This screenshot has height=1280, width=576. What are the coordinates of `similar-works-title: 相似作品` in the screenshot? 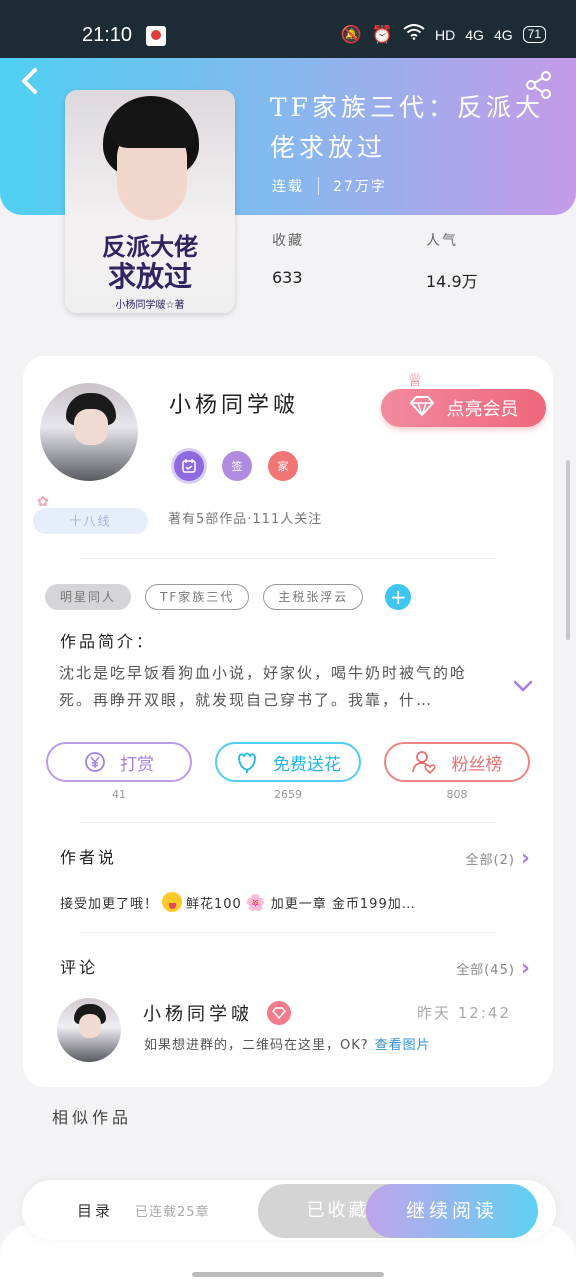 It's located at (92, 1117).